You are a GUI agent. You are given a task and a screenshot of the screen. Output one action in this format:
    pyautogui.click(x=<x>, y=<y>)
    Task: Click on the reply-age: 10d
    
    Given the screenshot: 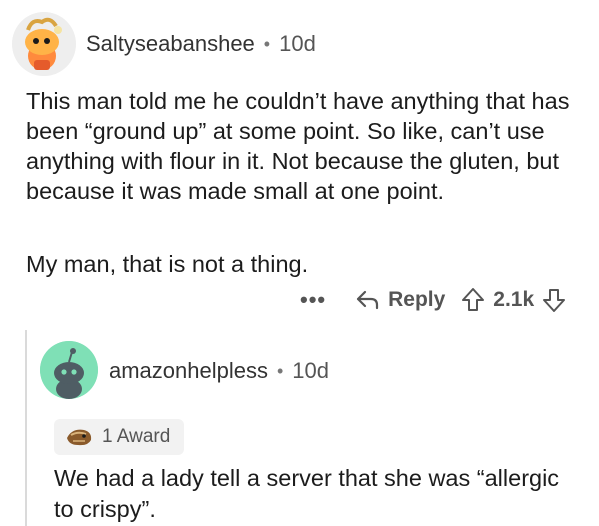 What is the action you would take?
    pyautogui.click(x=311, y=370)
    